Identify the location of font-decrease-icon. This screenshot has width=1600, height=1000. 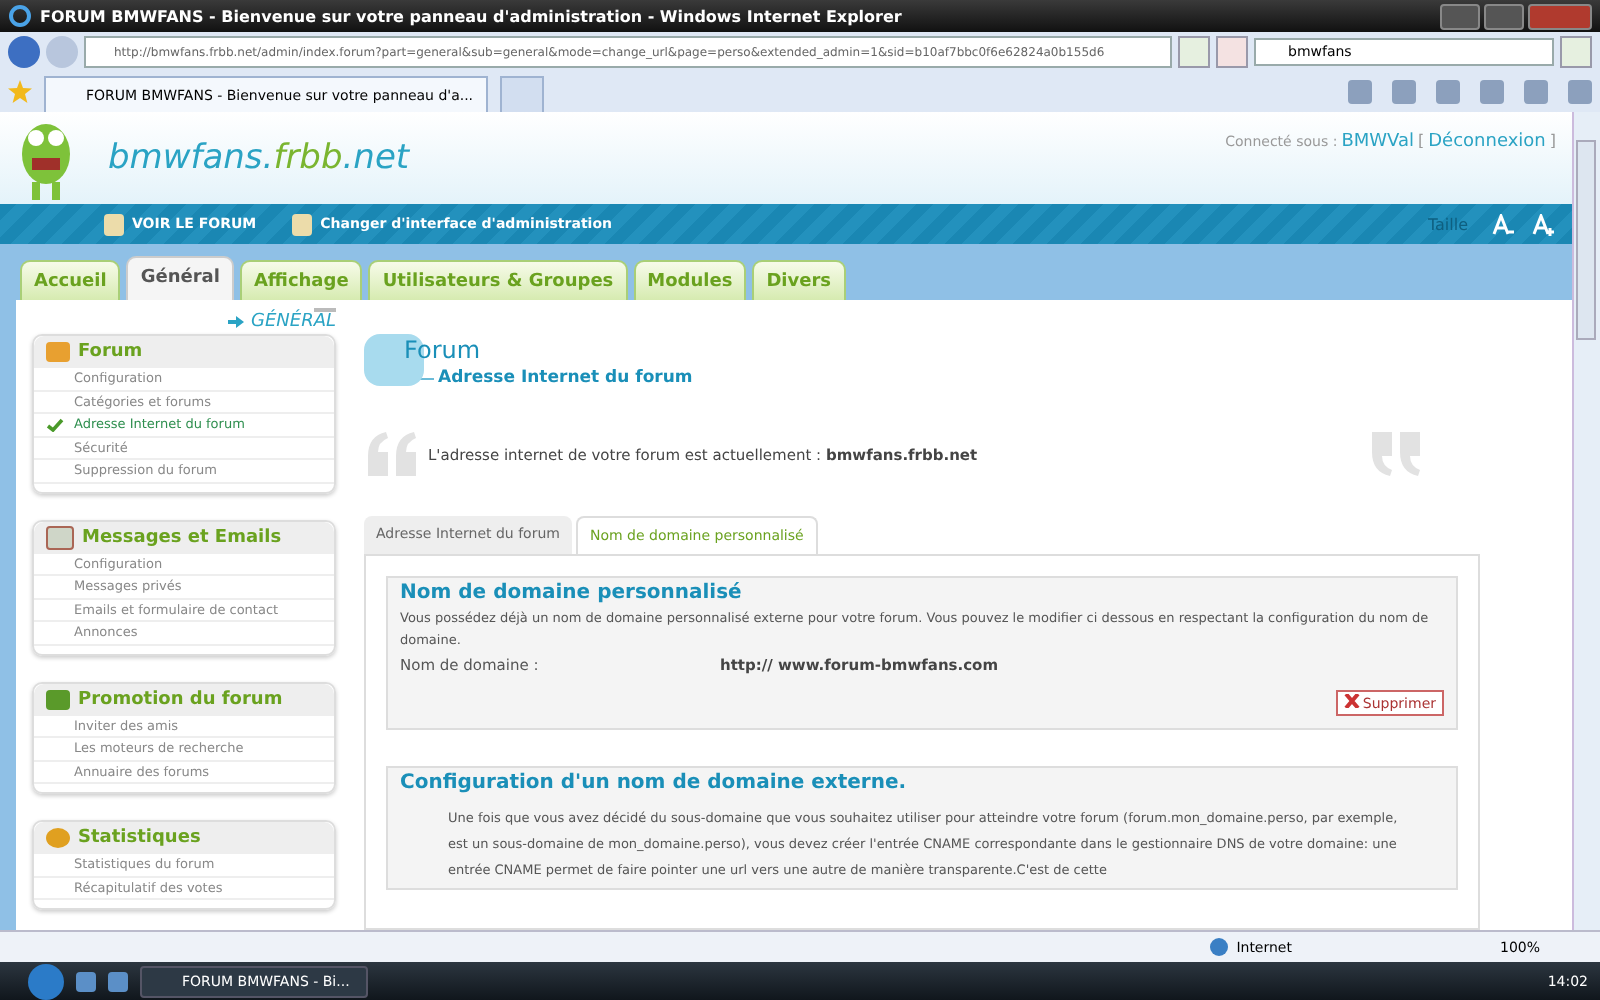
(1504, 224).